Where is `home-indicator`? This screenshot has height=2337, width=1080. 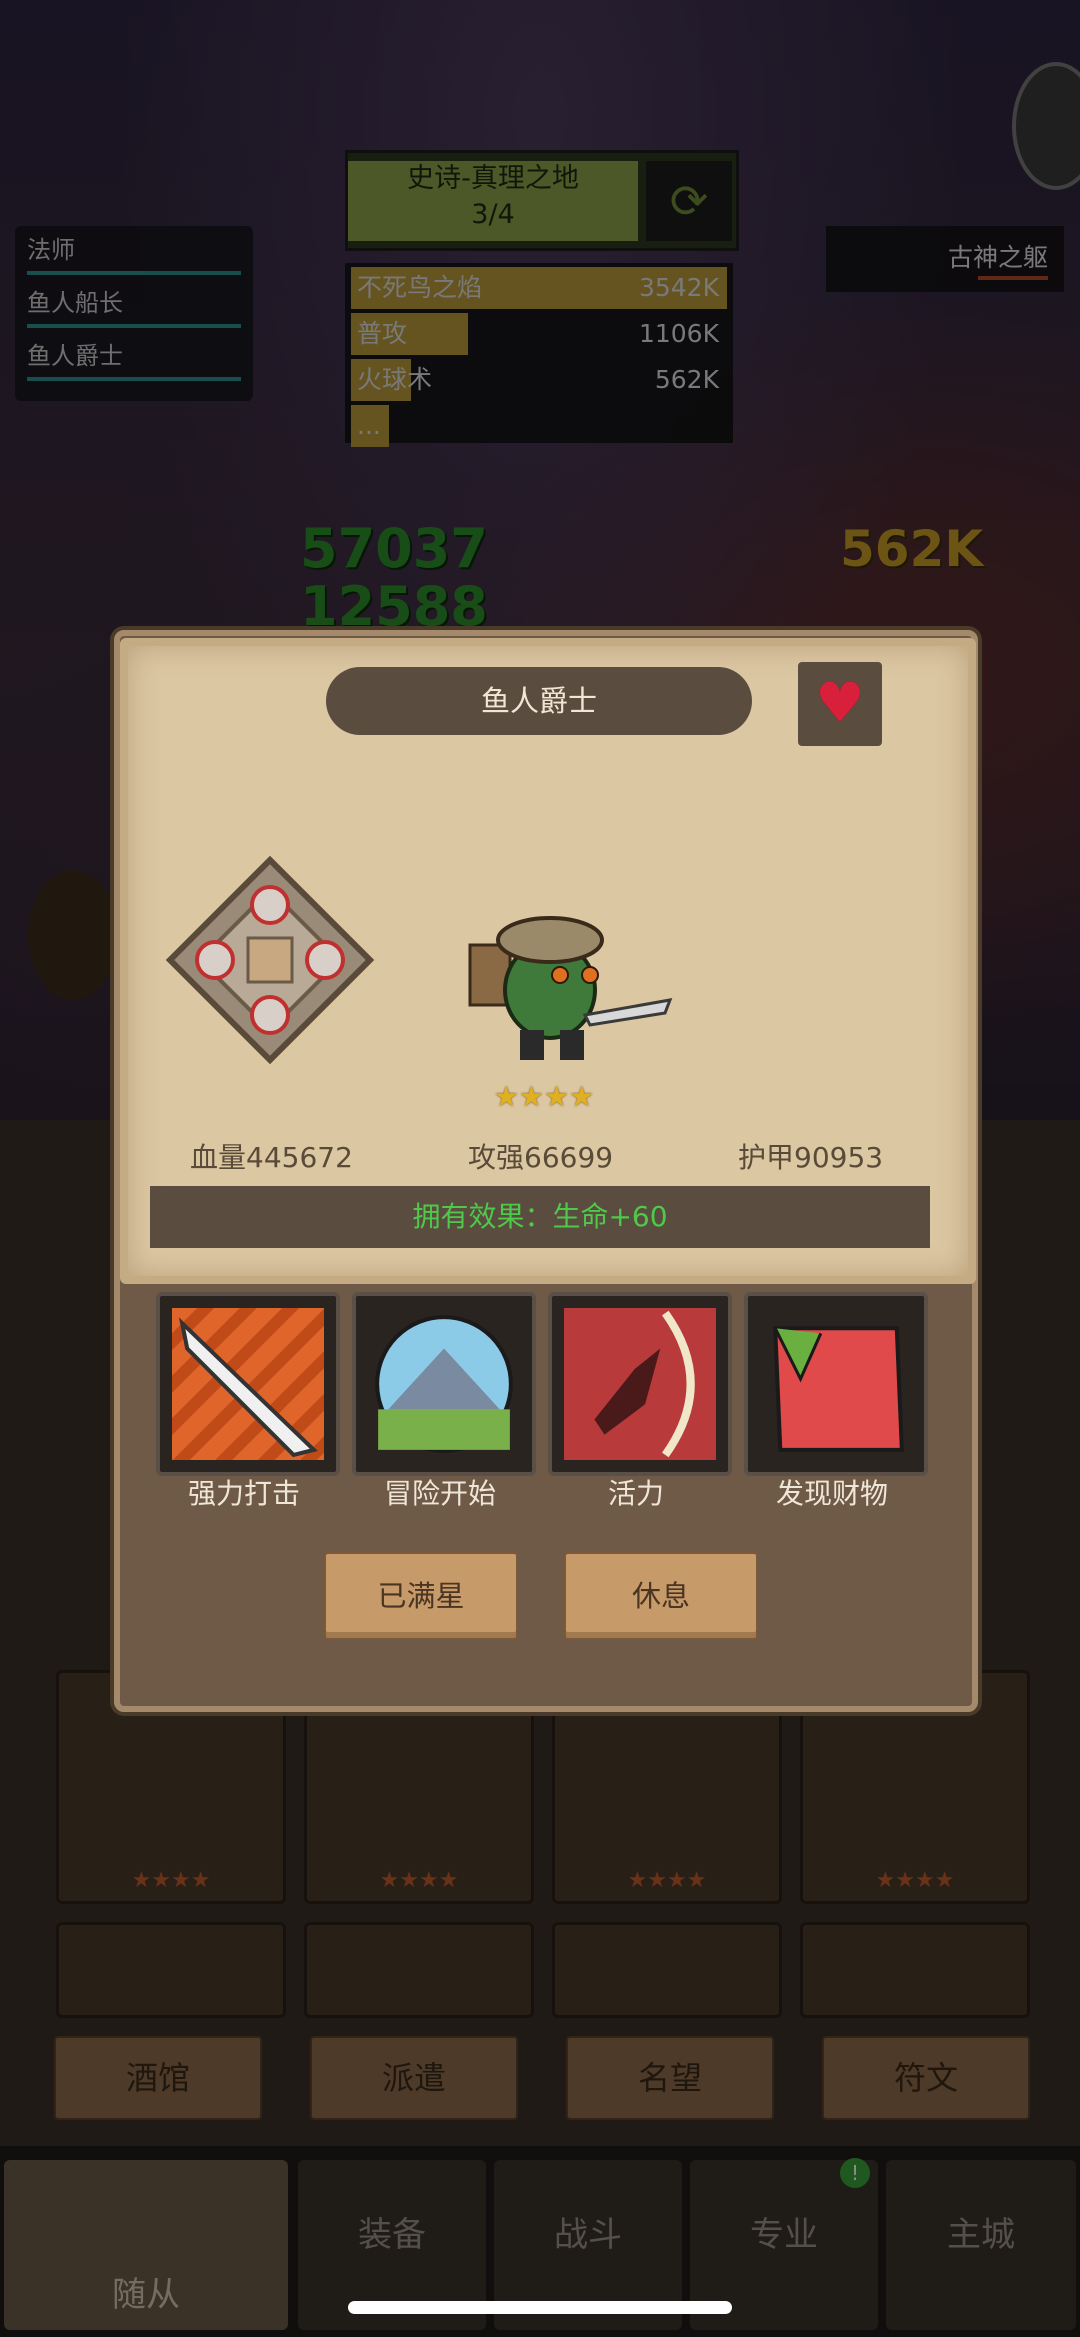 home-indicator is located at coordinates (540, 2307).